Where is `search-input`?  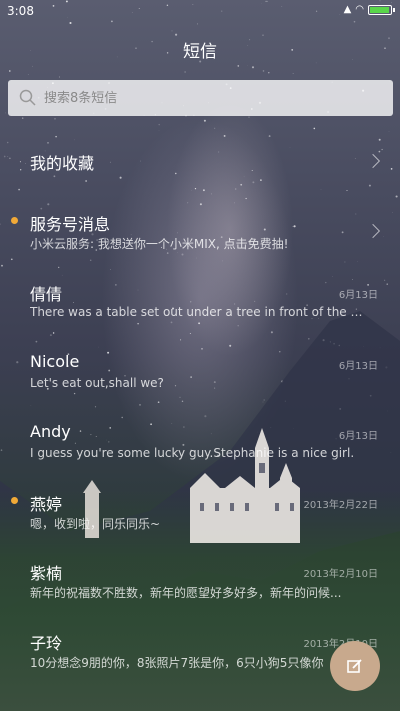 search-input is located at coordinates (218, 98).